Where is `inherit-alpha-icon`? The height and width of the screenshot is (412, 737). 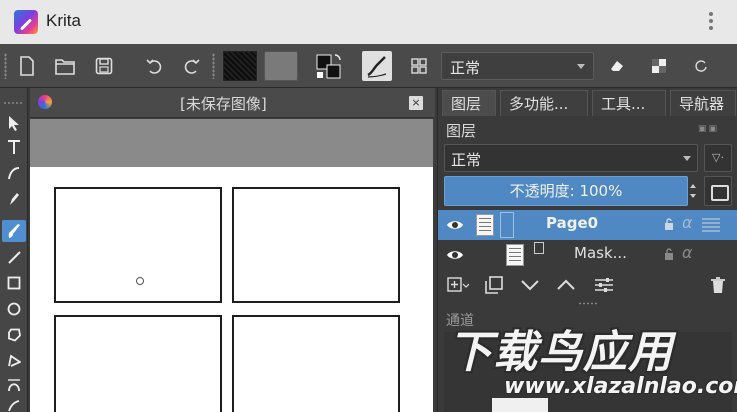 inherit-alpha-icon is located at coordinates (711, 225).